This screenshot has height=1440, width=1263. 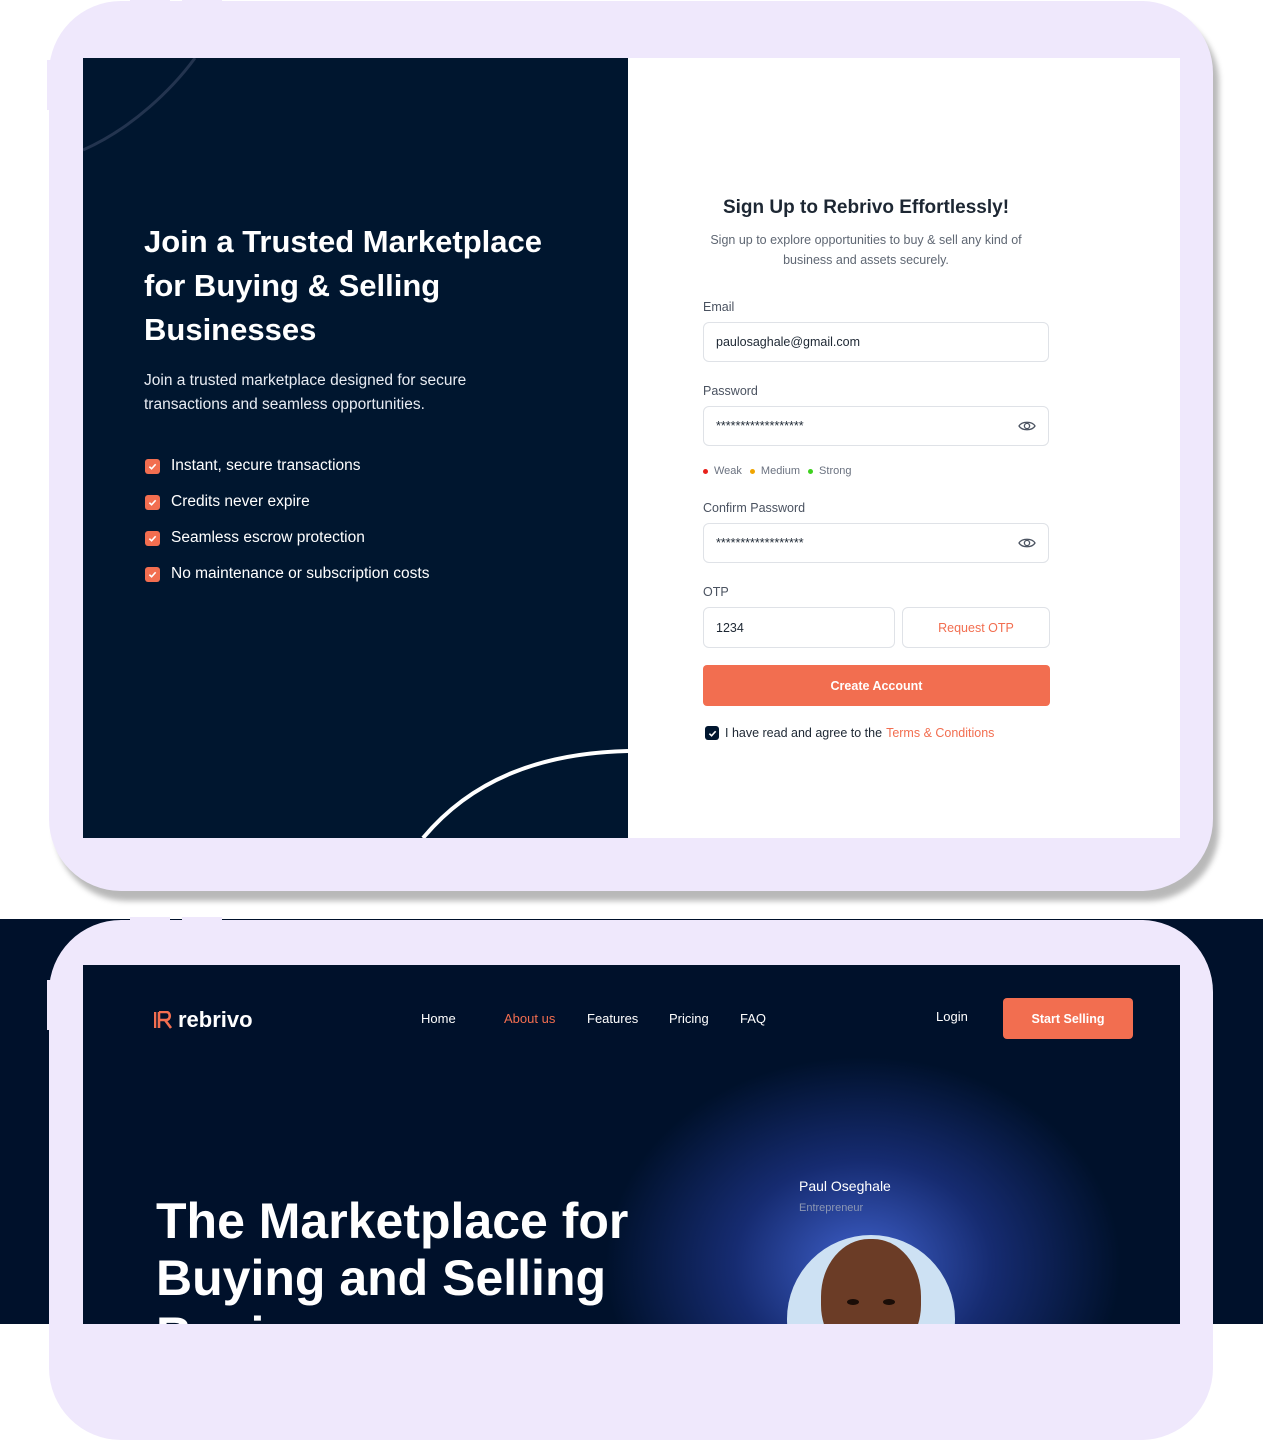 I want to click on feature-label: Credits never expire, so click(x=240, y=501).